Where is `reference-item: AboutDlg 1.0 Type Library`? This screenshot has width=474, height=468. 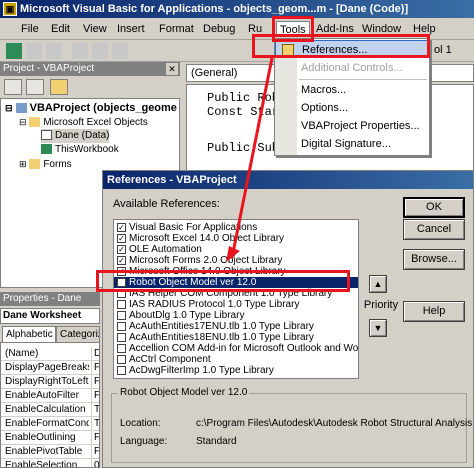
reference-item: AboutDlg 1.0 Type Library is located at coordinates (236, 315).